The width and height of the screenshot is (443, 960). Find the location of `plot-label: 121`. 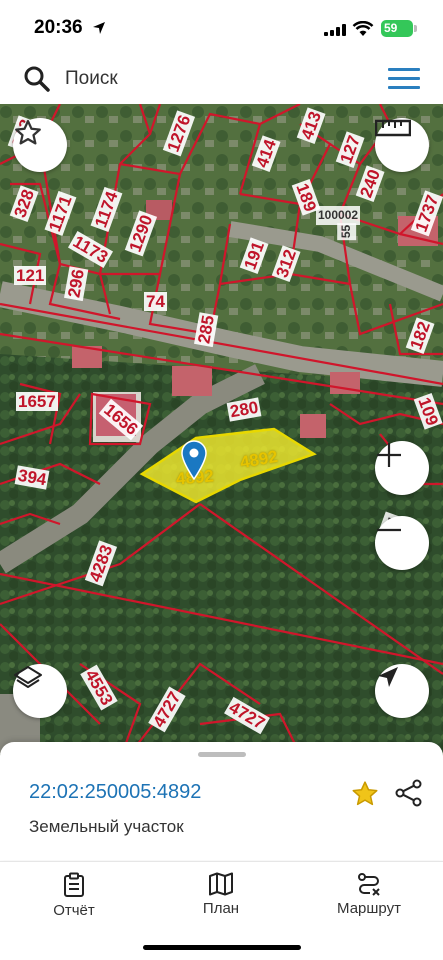

plot-label: 121 is located at coordinates (30, 275).